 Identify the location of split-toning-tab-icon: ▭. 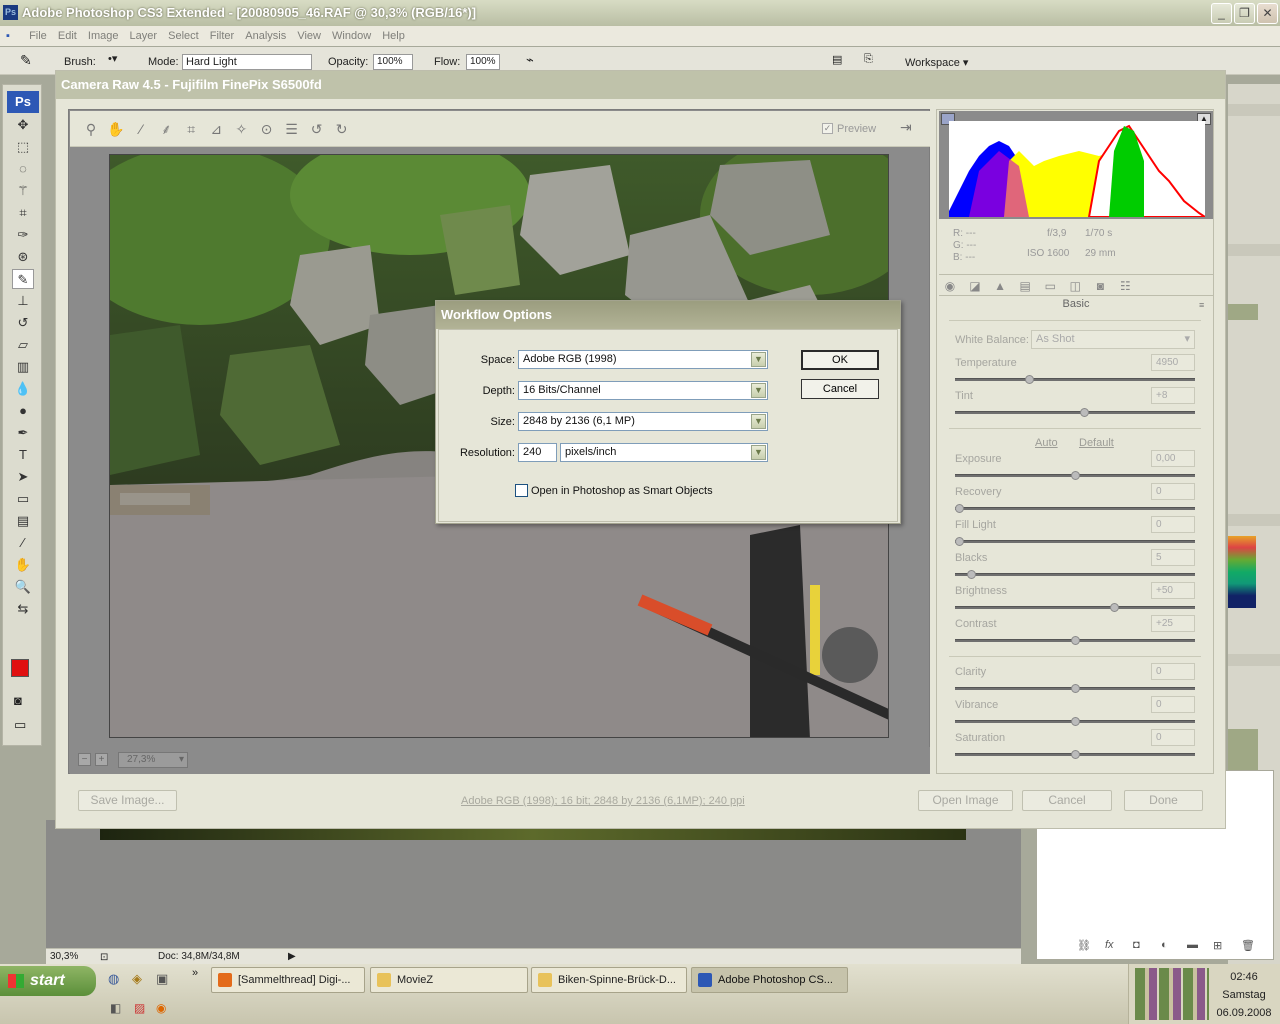
(1050, 286).